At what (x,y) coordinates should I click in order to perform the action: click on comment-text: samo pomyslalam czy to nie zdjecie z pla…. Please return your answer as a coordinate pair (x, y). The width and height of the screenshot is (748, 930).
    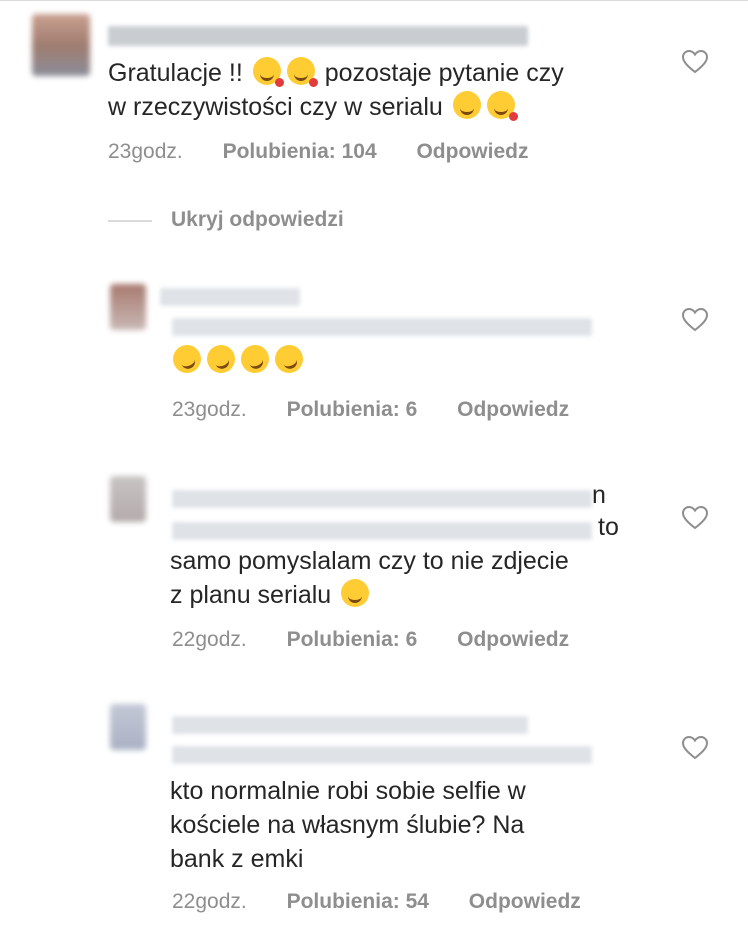
    Looking at the image, I should click on (369, 578).